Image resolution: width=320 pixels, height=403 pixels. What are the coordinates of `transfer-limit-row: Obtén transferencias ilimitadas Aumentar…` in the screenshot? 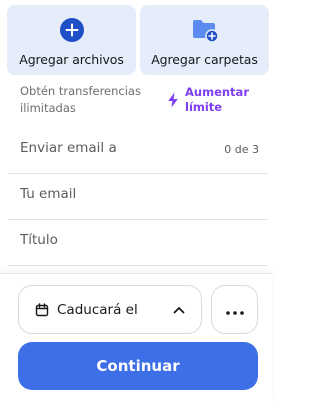 It's located at (142, 101).